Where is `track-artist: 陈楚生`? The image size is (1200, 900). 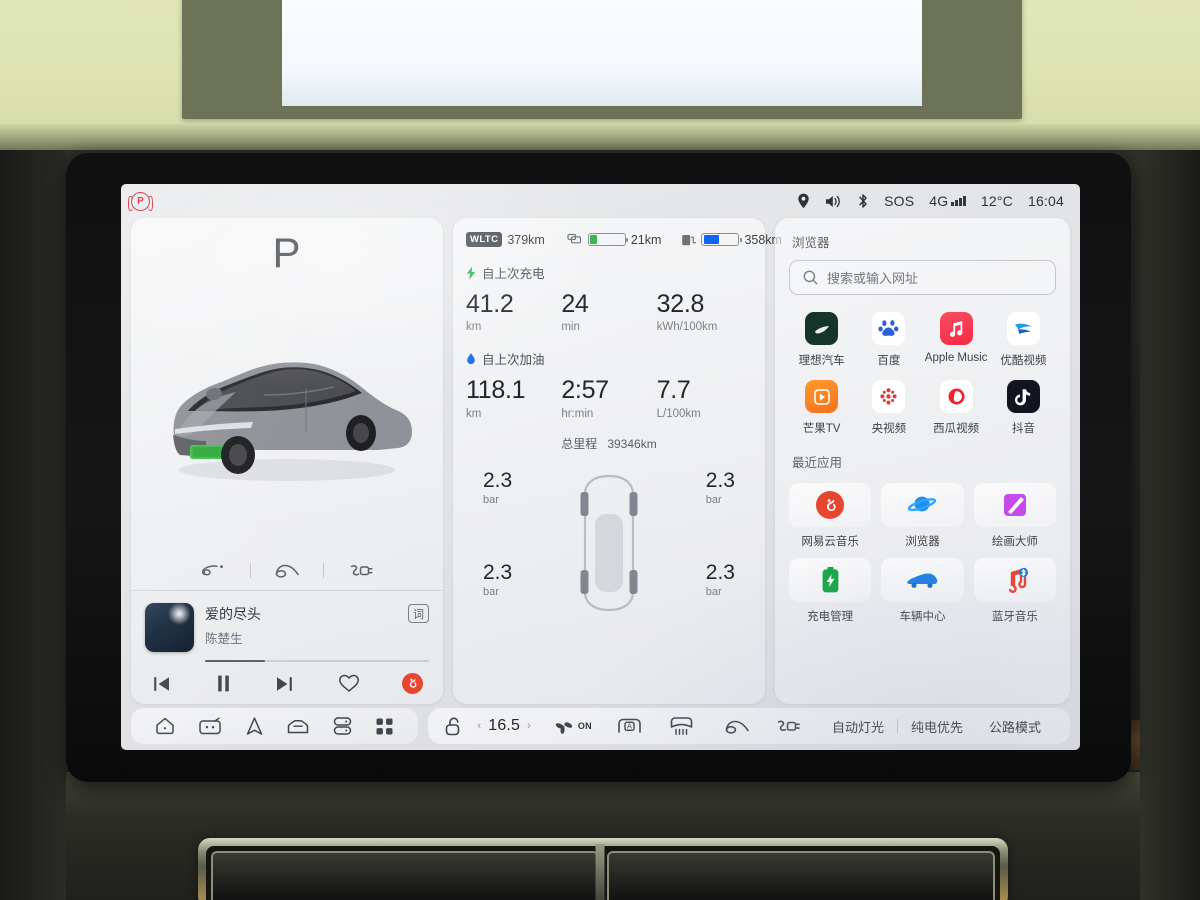
track-artist: 陈楚生 is located at coordinates (224, 639).